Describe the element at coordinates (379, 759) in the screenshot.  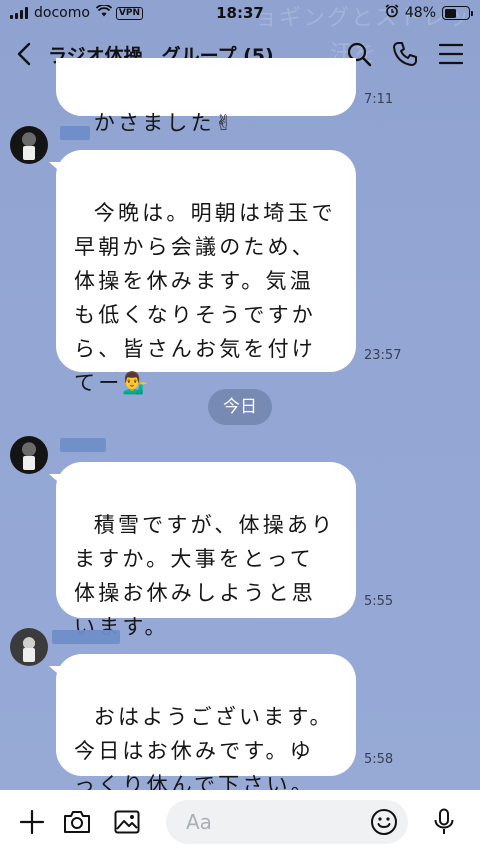
I see `message-time: 5:58` at that location.